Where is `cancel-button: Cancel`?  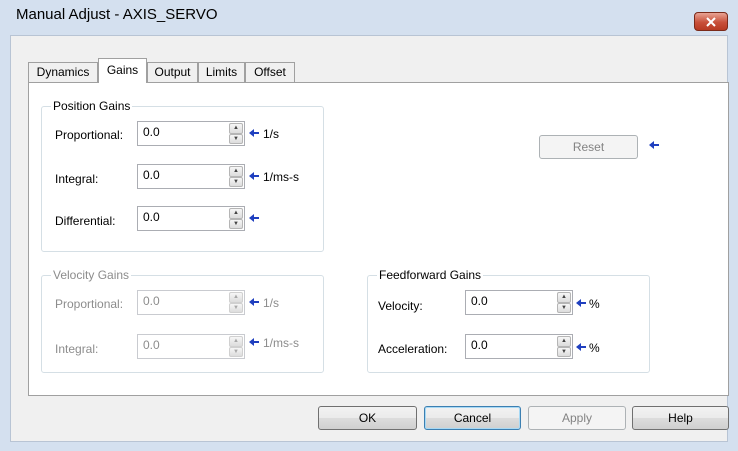 cancel-button: Cancel is located at coordinates (472, 418).